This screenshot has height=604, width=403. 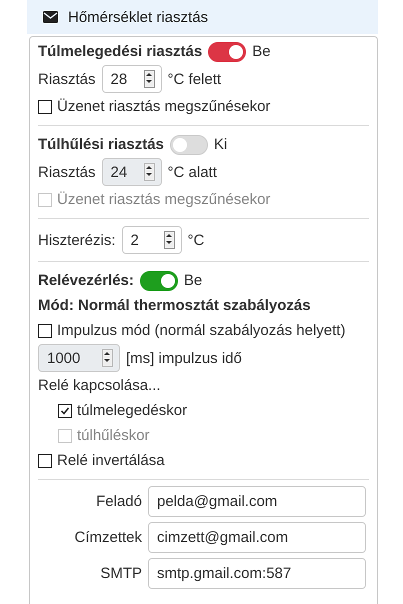 What do you see at coordinates (257, 573) in the screenshot?
I see `text-field: smtp.gmail.com:587` at bounding box center [257, 573].